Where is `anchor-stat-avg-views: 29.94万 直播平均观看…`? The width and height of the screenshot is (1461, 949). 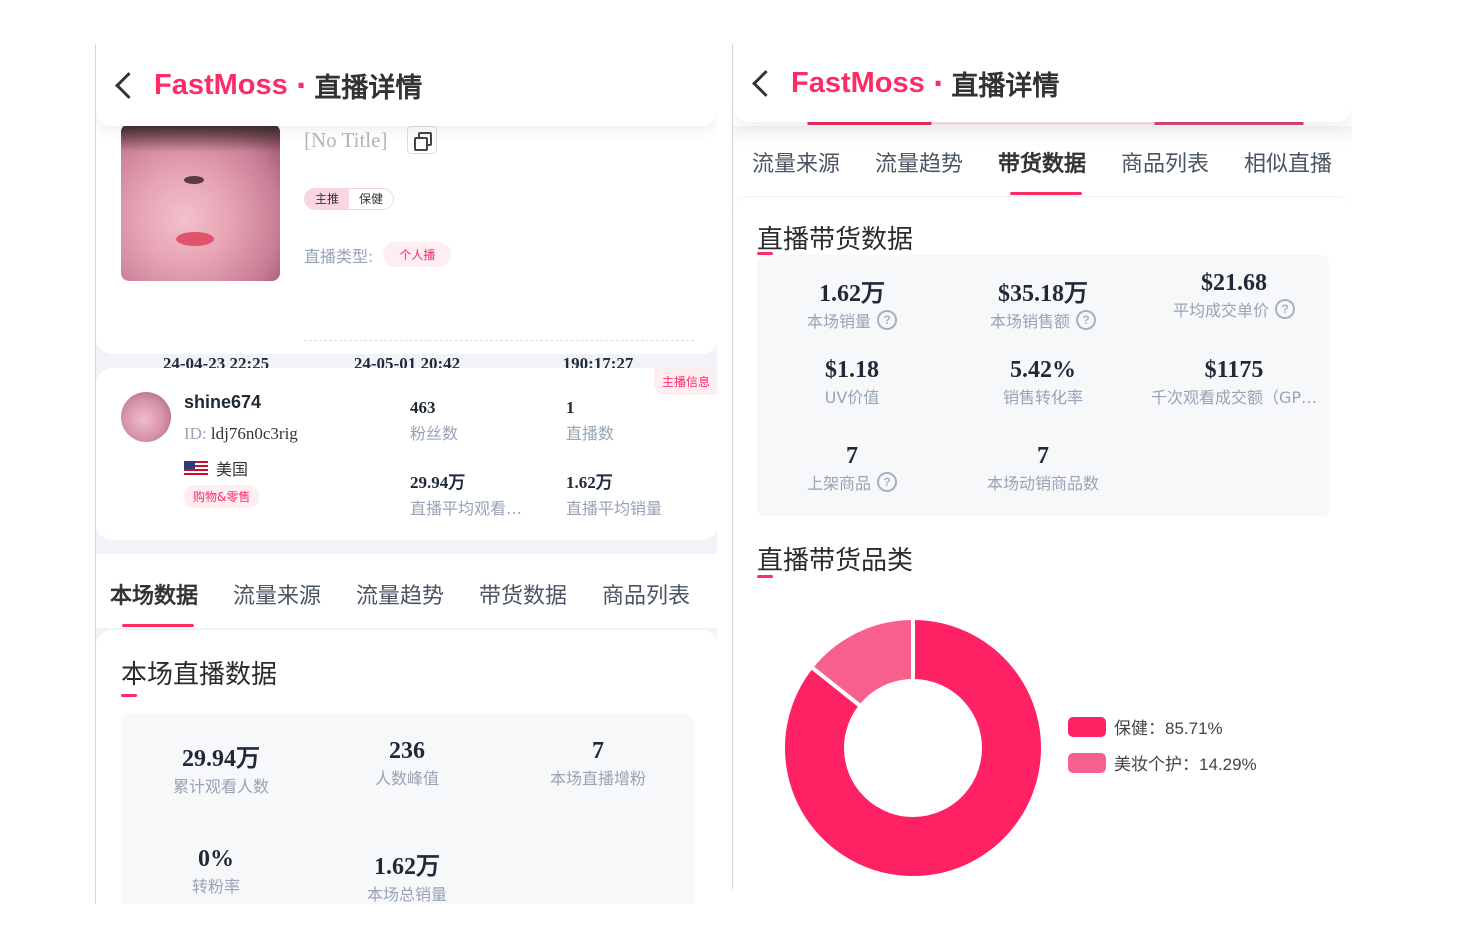
anchor-stat-avg-views: 29.94万 直播平均观看… is located at coordinates (466, 493).